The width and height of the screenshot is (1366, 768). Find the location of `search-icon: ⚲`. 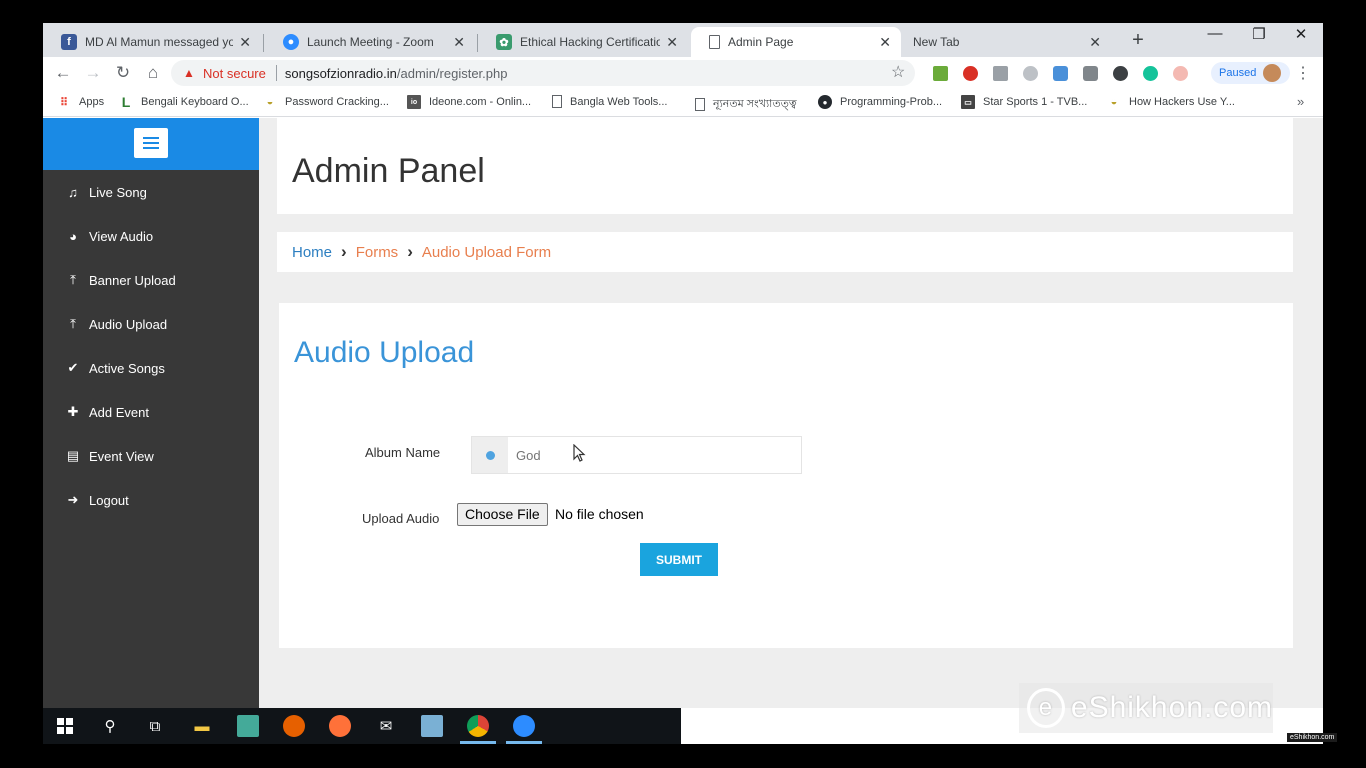

search-icon: ⚲ is located at coordinates (110, 726).